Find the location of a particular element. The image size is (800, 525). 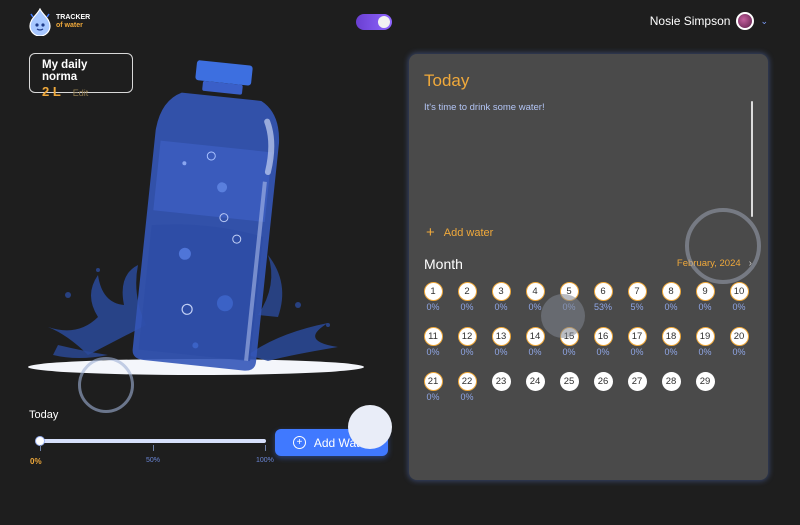

calendar-day-number: 8 is located at coordinates (671, 291).